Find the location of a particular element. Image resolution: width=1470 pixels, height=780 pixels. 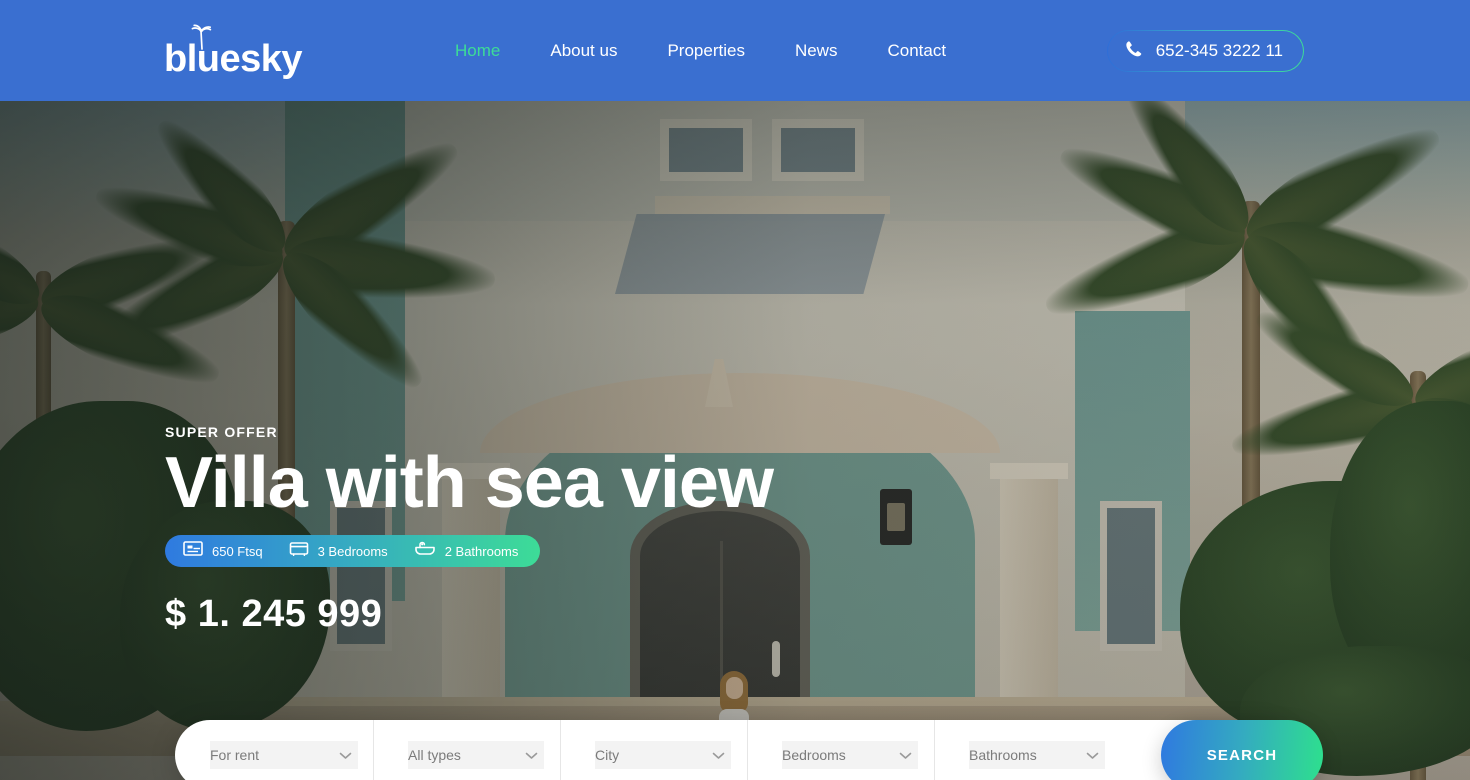

nav-item-contact: Contact is located at coordinates (916, 51).